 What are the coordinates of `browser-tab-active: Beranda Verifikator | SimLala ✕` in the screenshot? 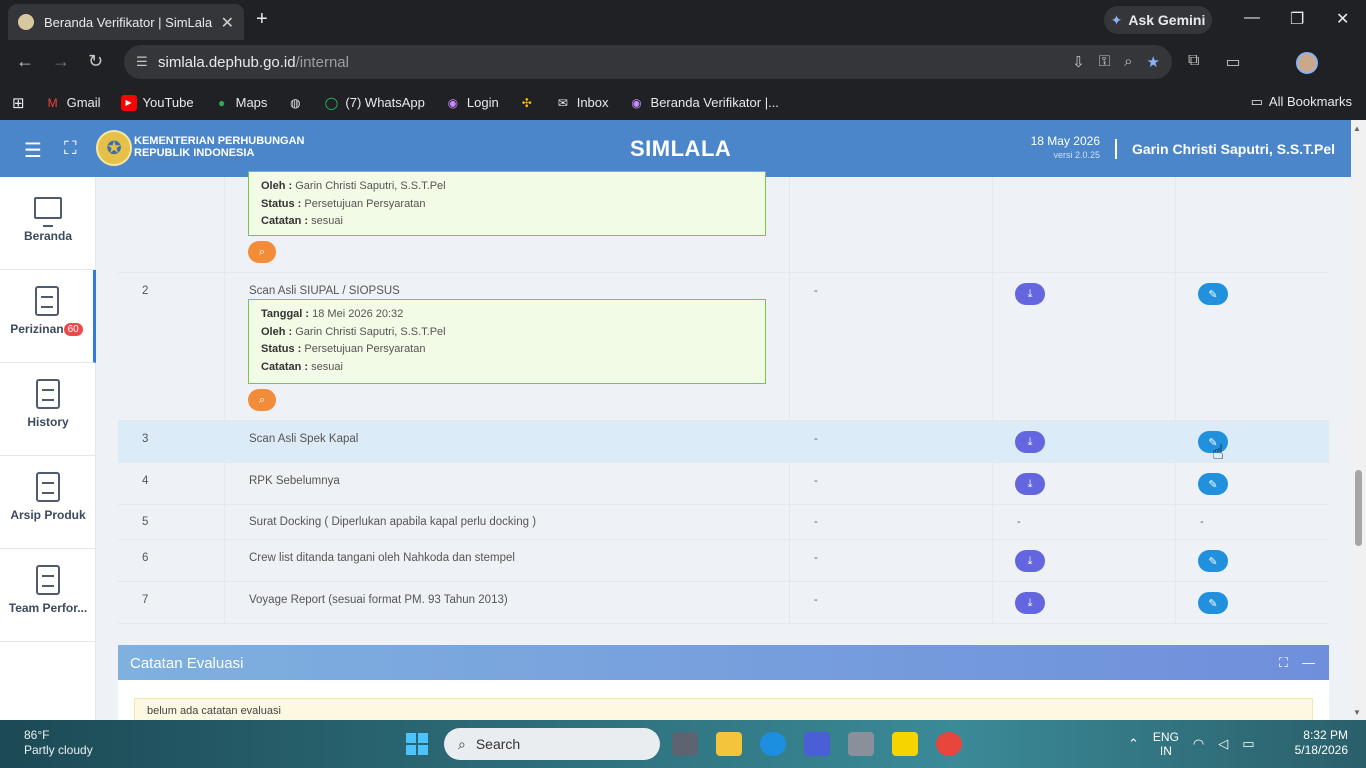 It's located at (126, 22).